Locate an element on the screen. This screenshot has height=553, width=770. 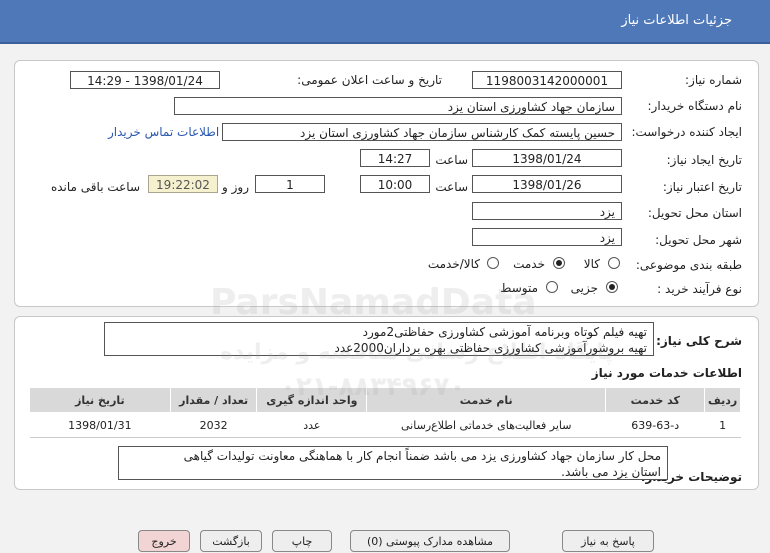
delivery-city-field: یزد is located at coordinates (547, 237).